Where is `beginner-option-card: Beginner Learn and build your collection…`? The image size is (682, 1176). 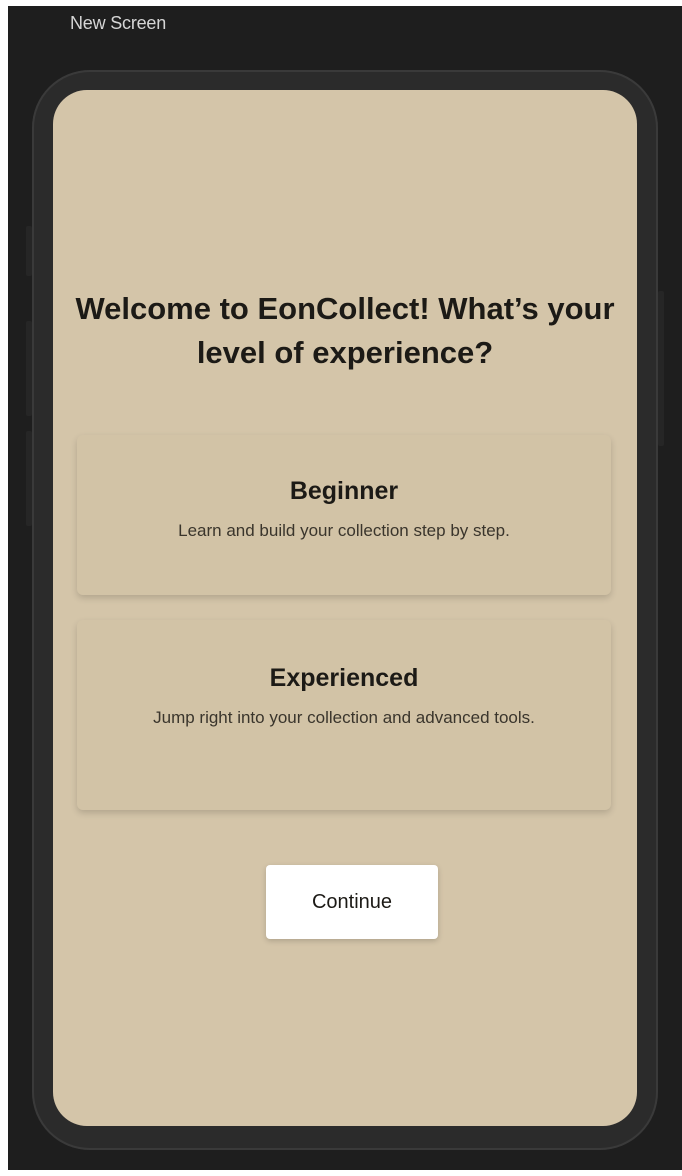 beginner-option-card: Beginner Learn and build your collection… is located at coordinates (344, 515).